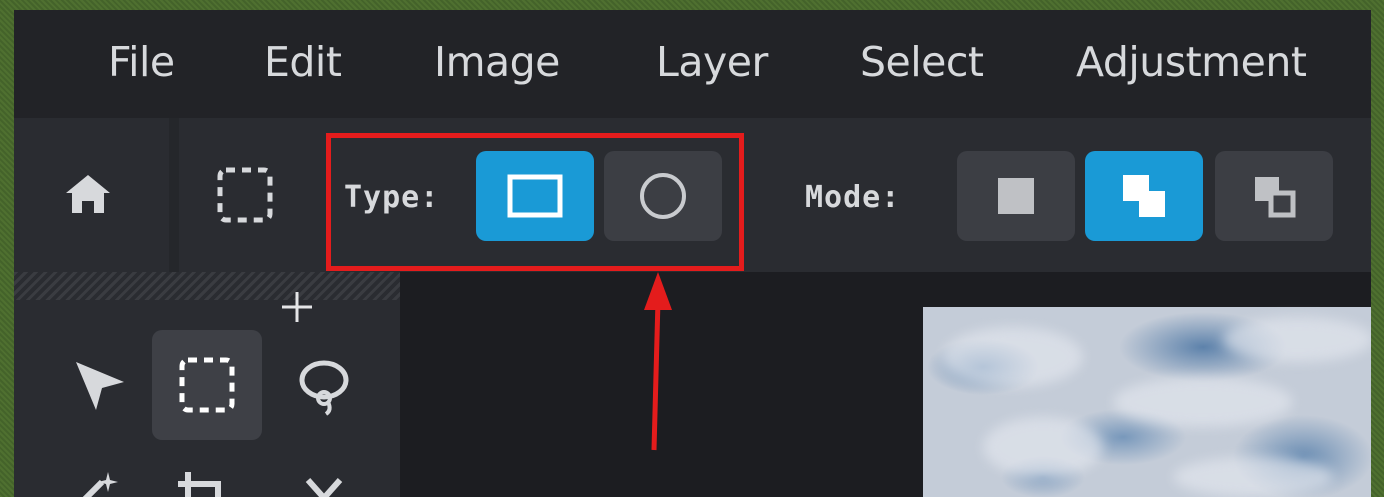 The height and width of the screenshot is (497, 1384). I want to click on highlight-box, so click(535, 202).